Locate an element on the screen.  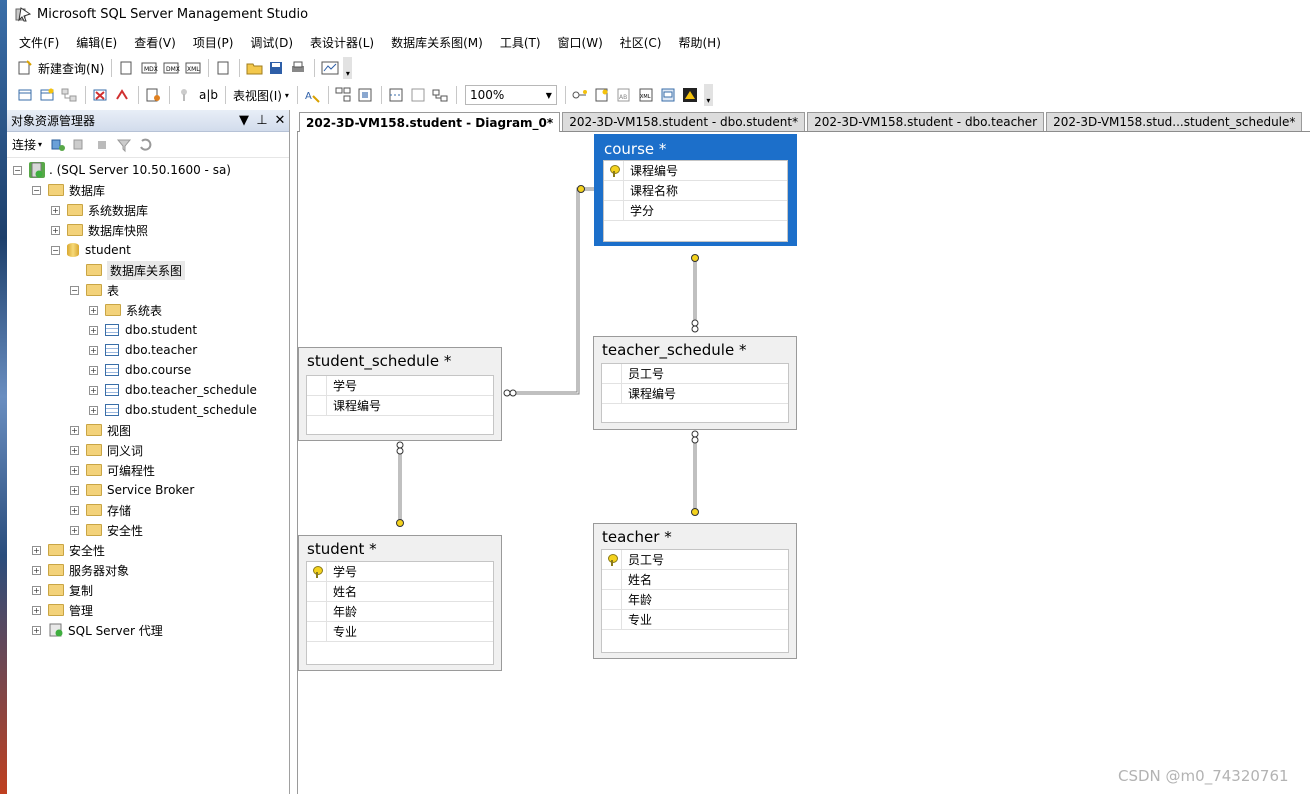
manage-spatial-indexes-icon is located at coordinates (691, 95).